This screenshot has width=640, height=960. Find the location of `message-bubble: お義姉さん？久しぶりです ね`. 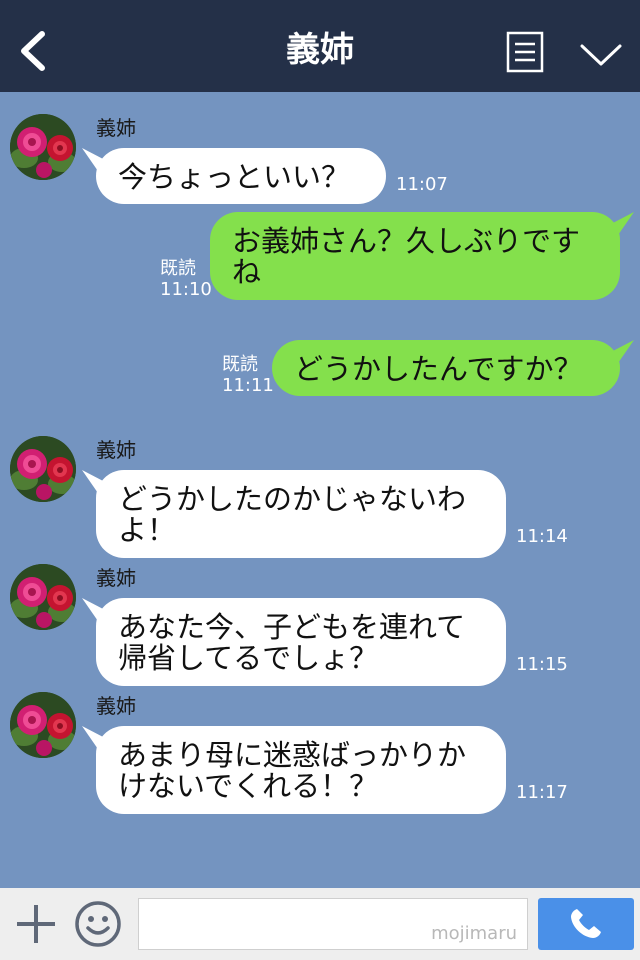

message-bubble: お義姉さん？久しぶりです ね is located at coordinates (415, 256).